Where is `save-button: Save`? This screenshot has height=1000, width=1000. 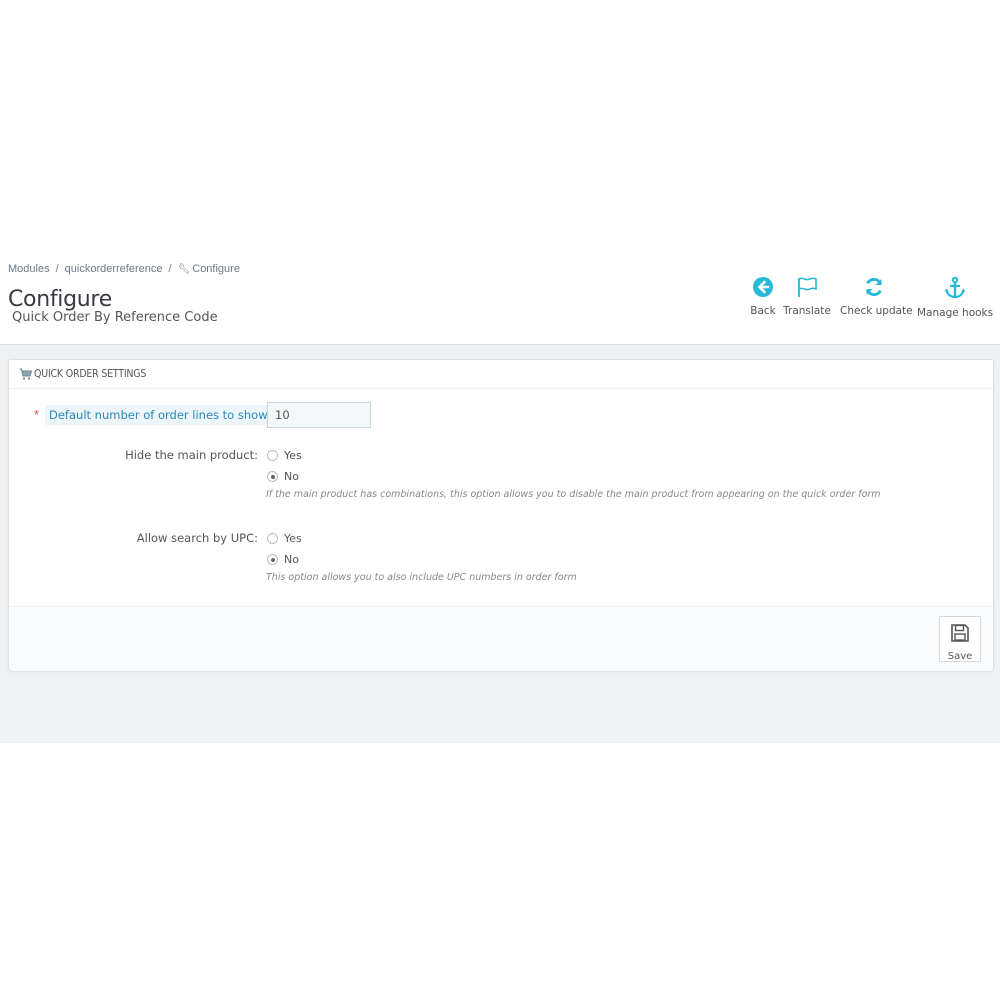 save-button: Save is located at coordinates (960, 639).